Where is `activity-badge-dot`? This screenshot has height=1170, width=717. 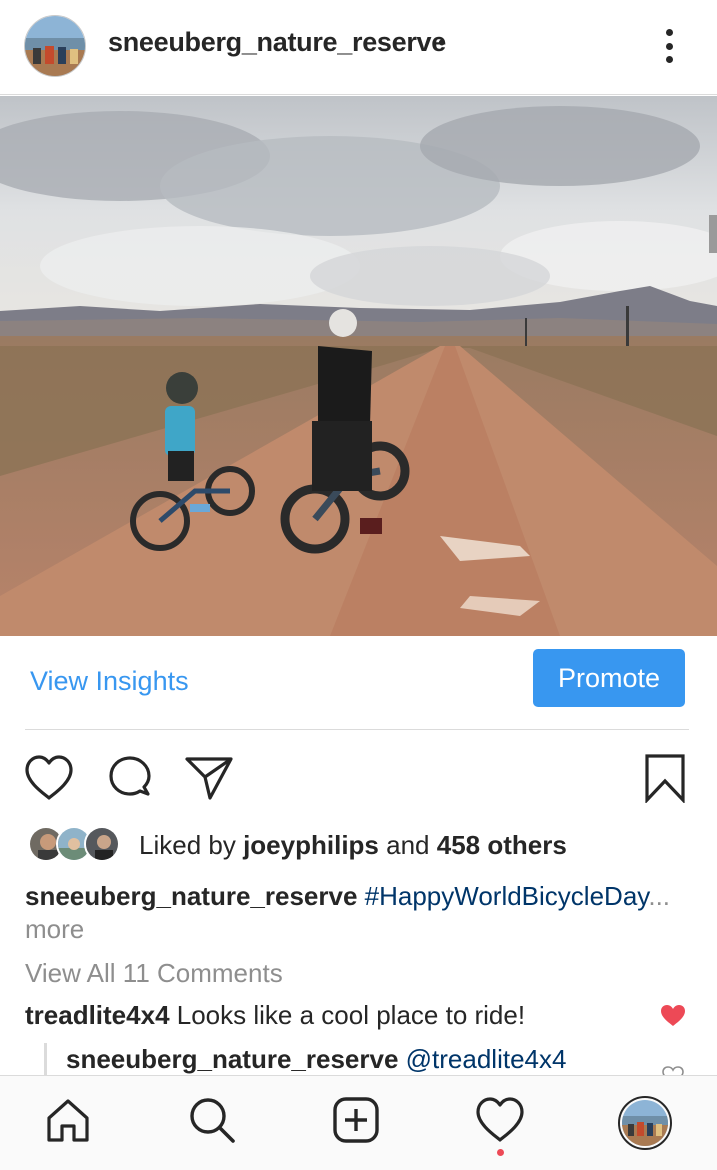 activity-badge-dot is located at coordinates (500, 1152).